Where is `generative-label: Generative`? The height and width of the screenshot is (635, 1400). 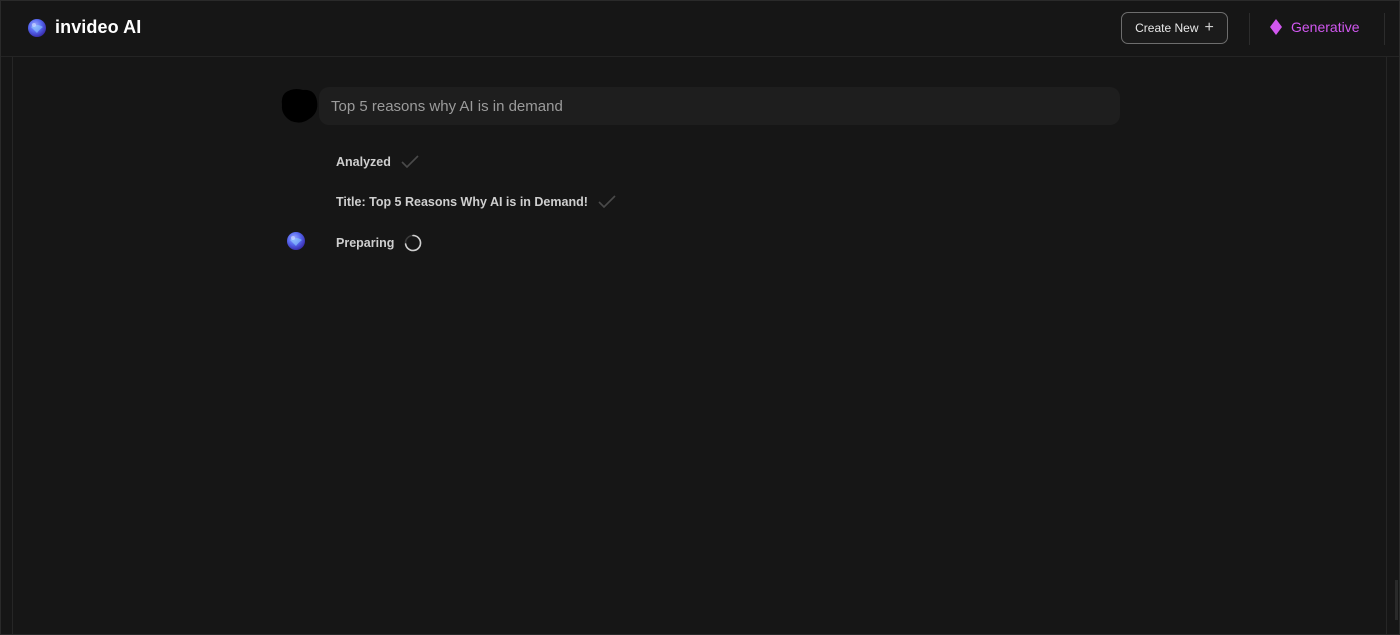
generative-label: Generative is located at coordinates (1325, 27).